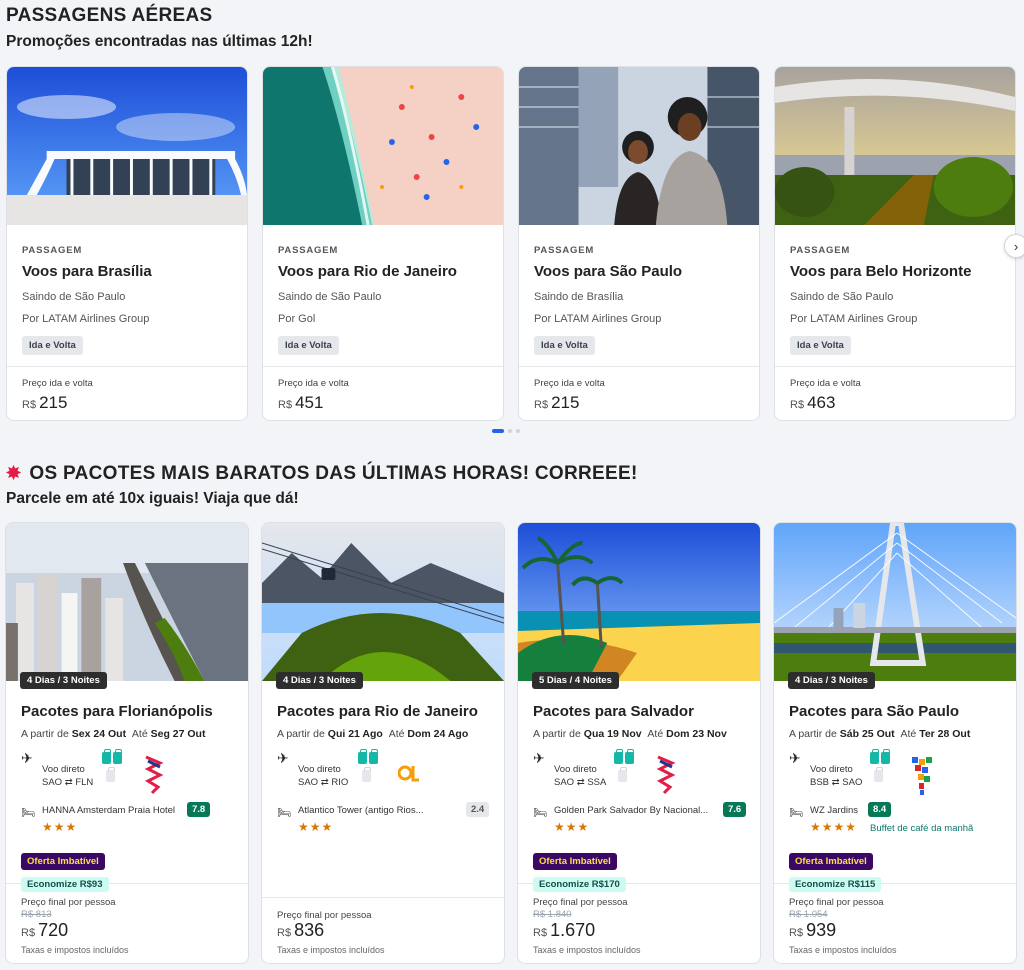  Describe the element at coordinates (579, 297) in the screenshot. I see `card-origin: Saindo de Brasília` at that location.